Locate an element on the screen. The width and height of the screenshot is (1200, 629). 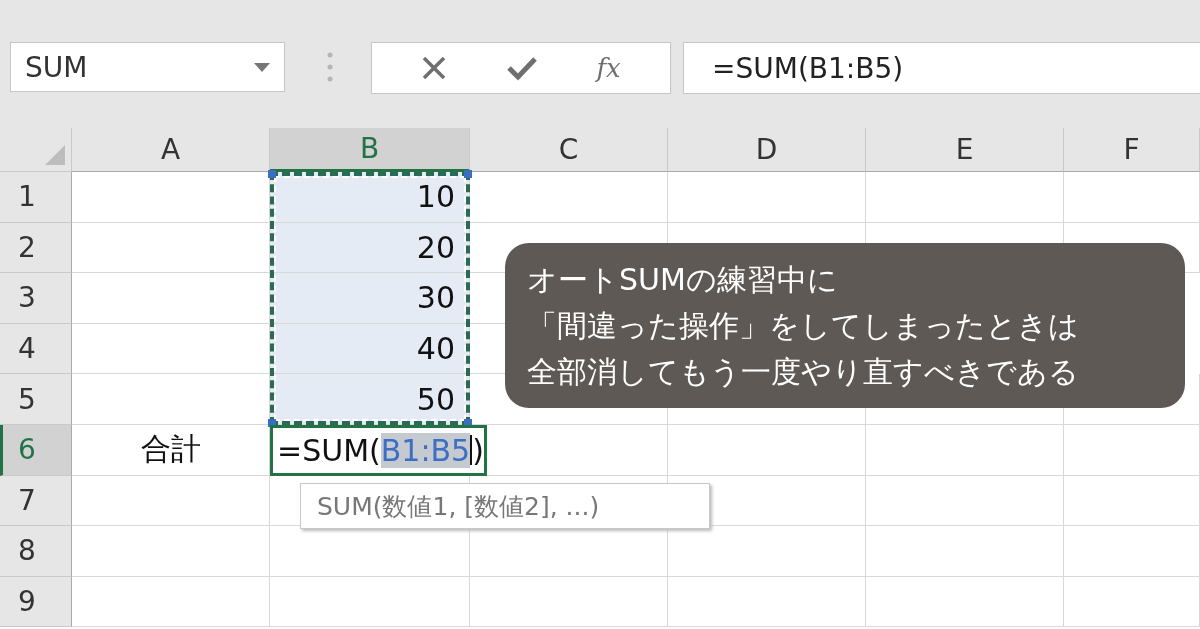
column-header: E is located at coordinates (965, 150).